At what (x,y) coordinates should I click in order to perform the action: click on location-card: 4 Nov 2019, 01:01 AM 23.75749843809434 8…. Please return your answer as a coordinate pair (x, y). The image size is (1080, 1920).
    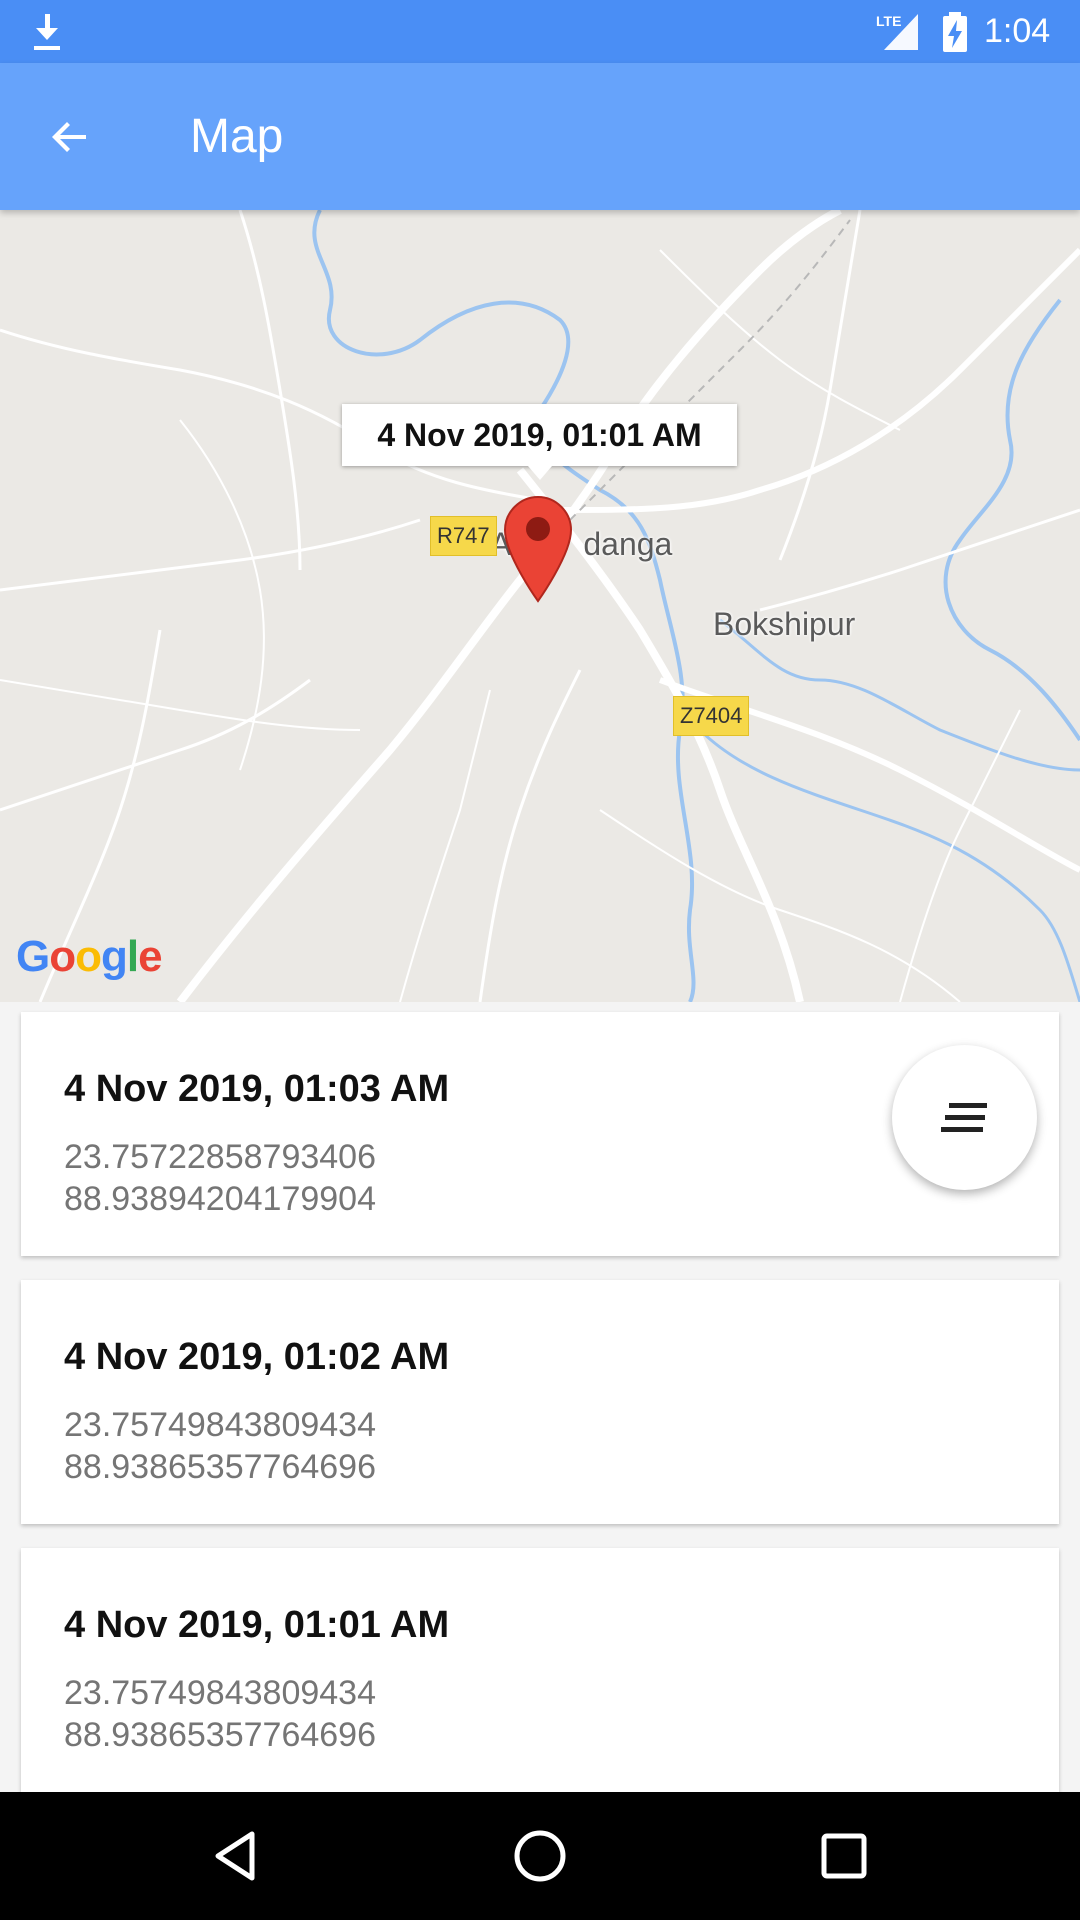
    Looking at the image, I should click on (540, 1670).